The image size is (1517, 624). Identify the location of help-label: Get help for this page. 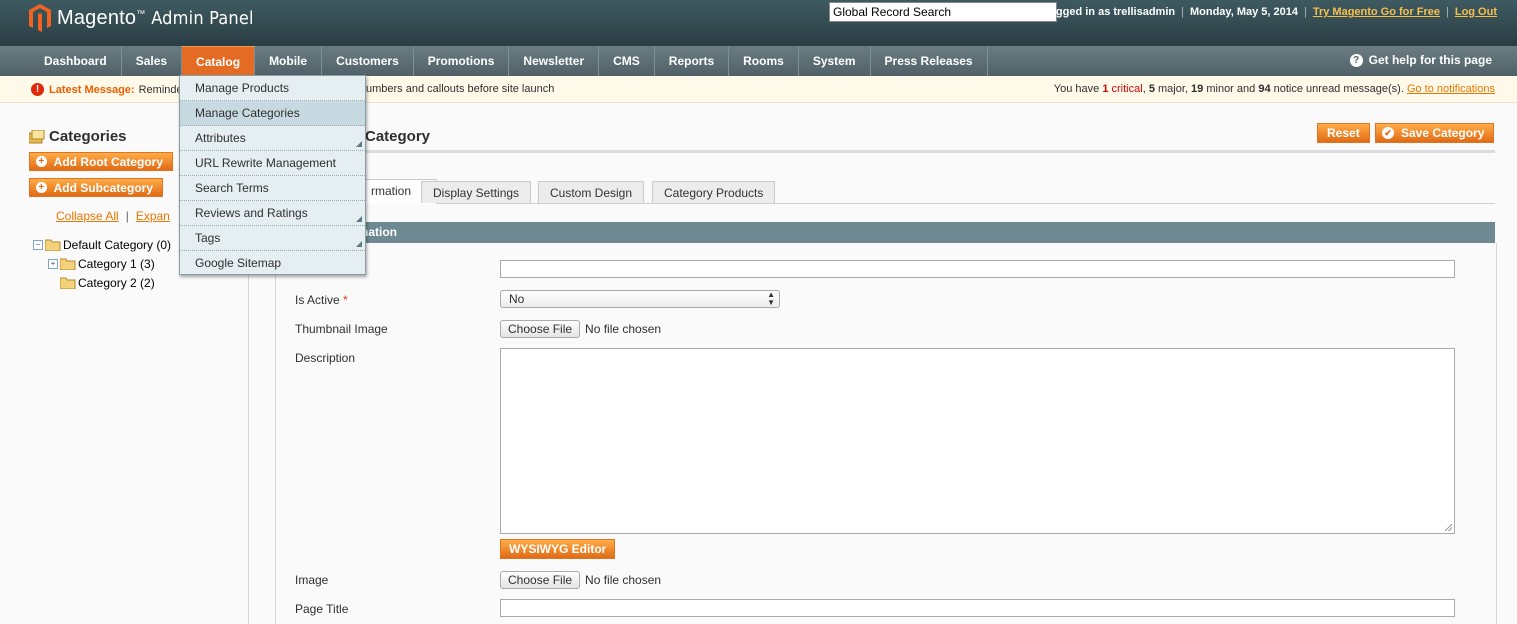
(1430, 60).